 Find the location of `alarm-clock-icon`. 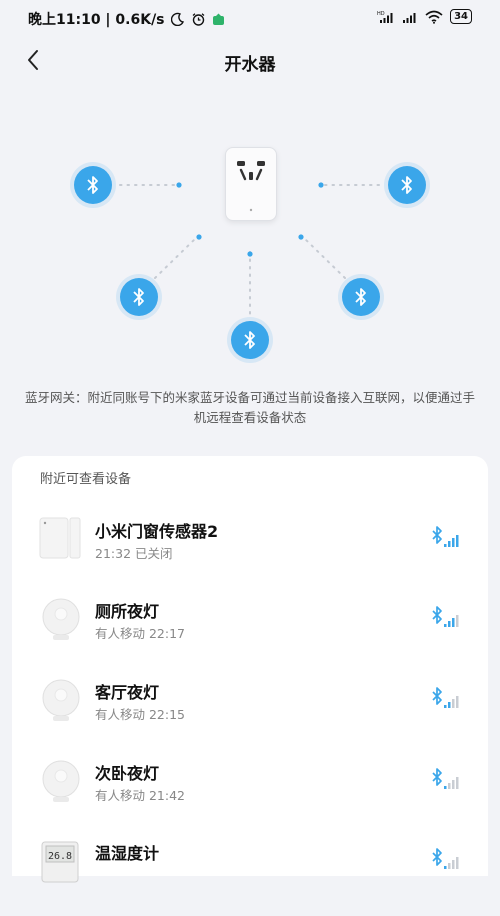

alarm-clock-icon is located at coordinates (198, 19).